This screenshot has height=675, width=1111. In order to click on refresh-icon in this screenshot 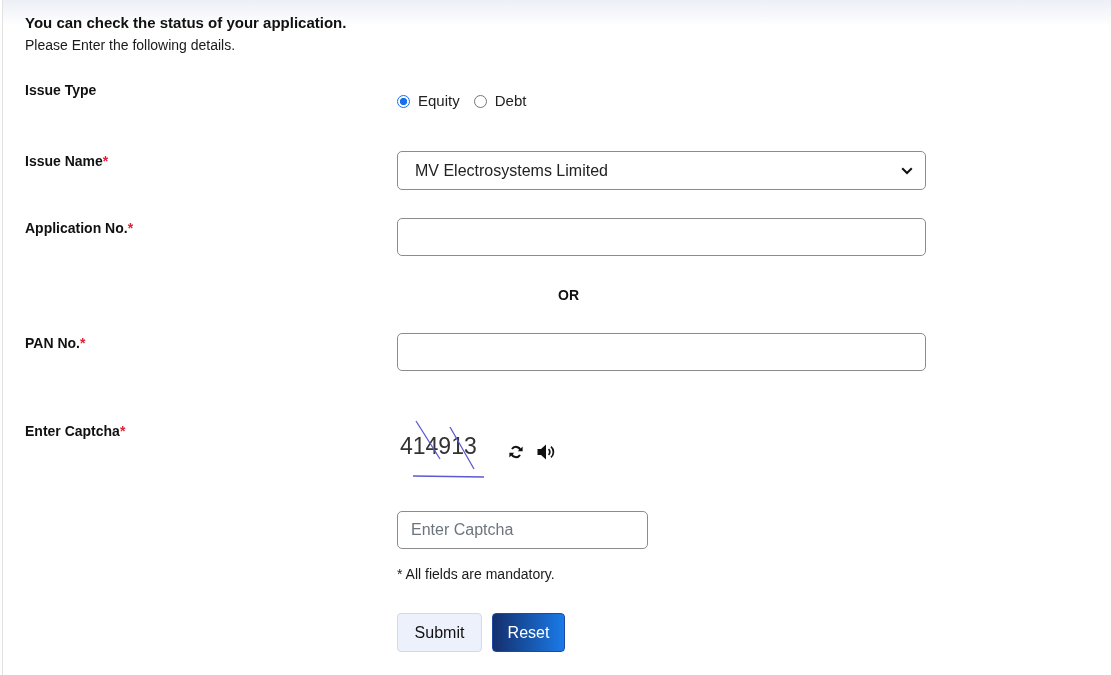, I will do `click(516, 452)`.